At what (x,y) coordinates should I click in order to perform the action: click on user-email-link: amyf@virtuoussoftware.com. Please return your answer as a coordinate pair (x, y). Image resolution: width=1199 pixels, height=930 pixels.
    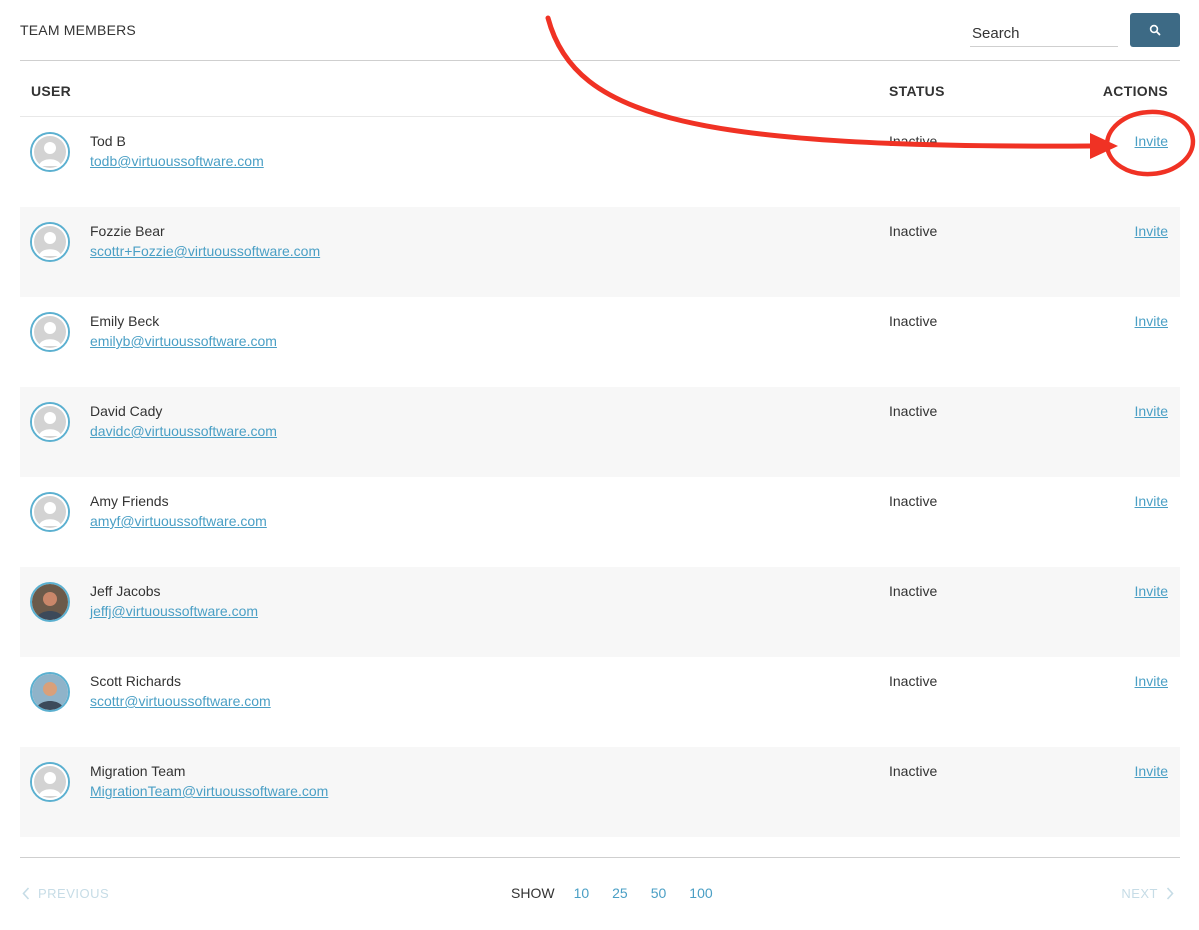
    Looking at the image, I should click on (178, 521).